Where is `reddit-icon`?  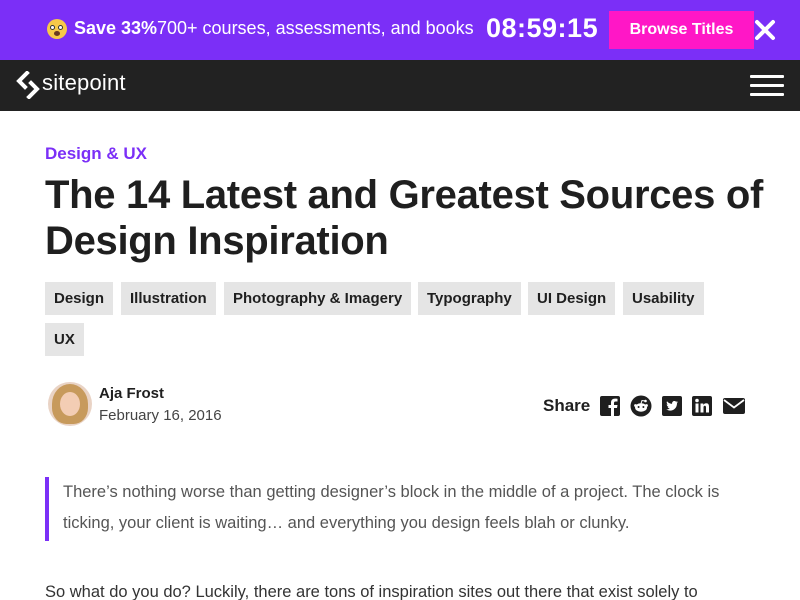
reddit-icon is located at coordinates (641, 406).